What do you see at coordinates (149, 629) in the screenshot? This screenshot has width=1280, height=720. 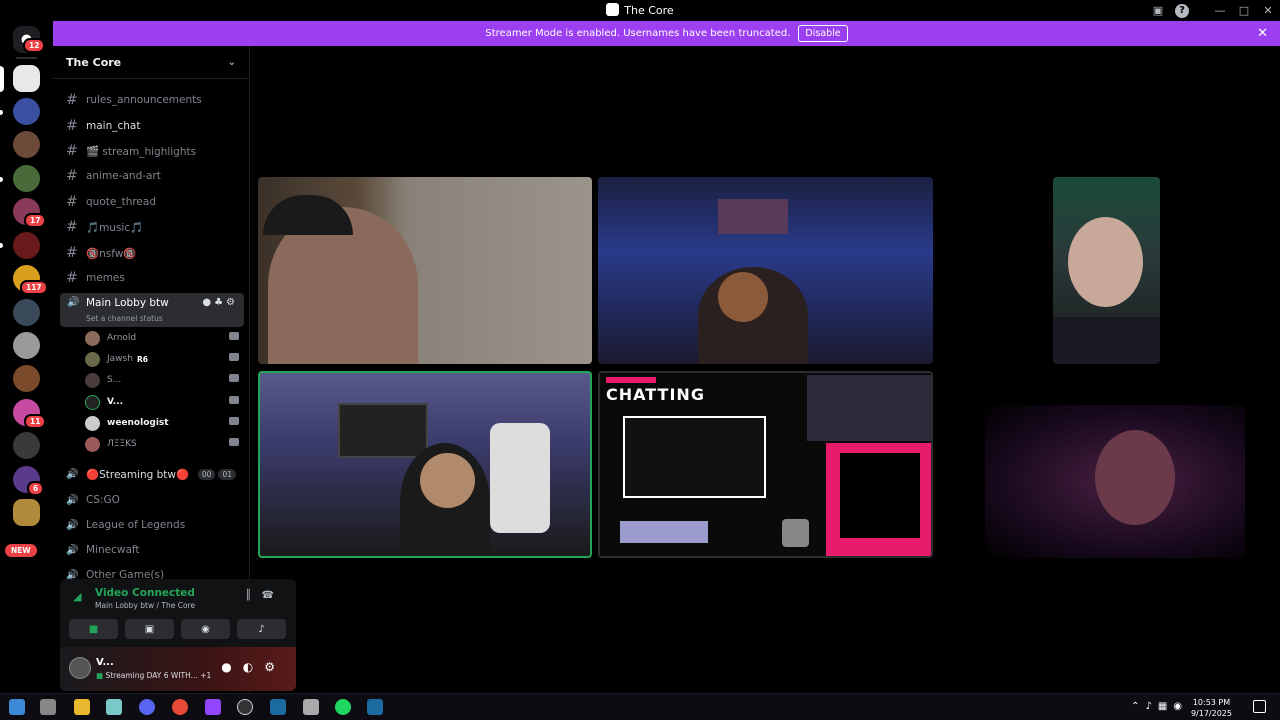 I see `screen-share-button: ▣` at bounding box center [149, 629].